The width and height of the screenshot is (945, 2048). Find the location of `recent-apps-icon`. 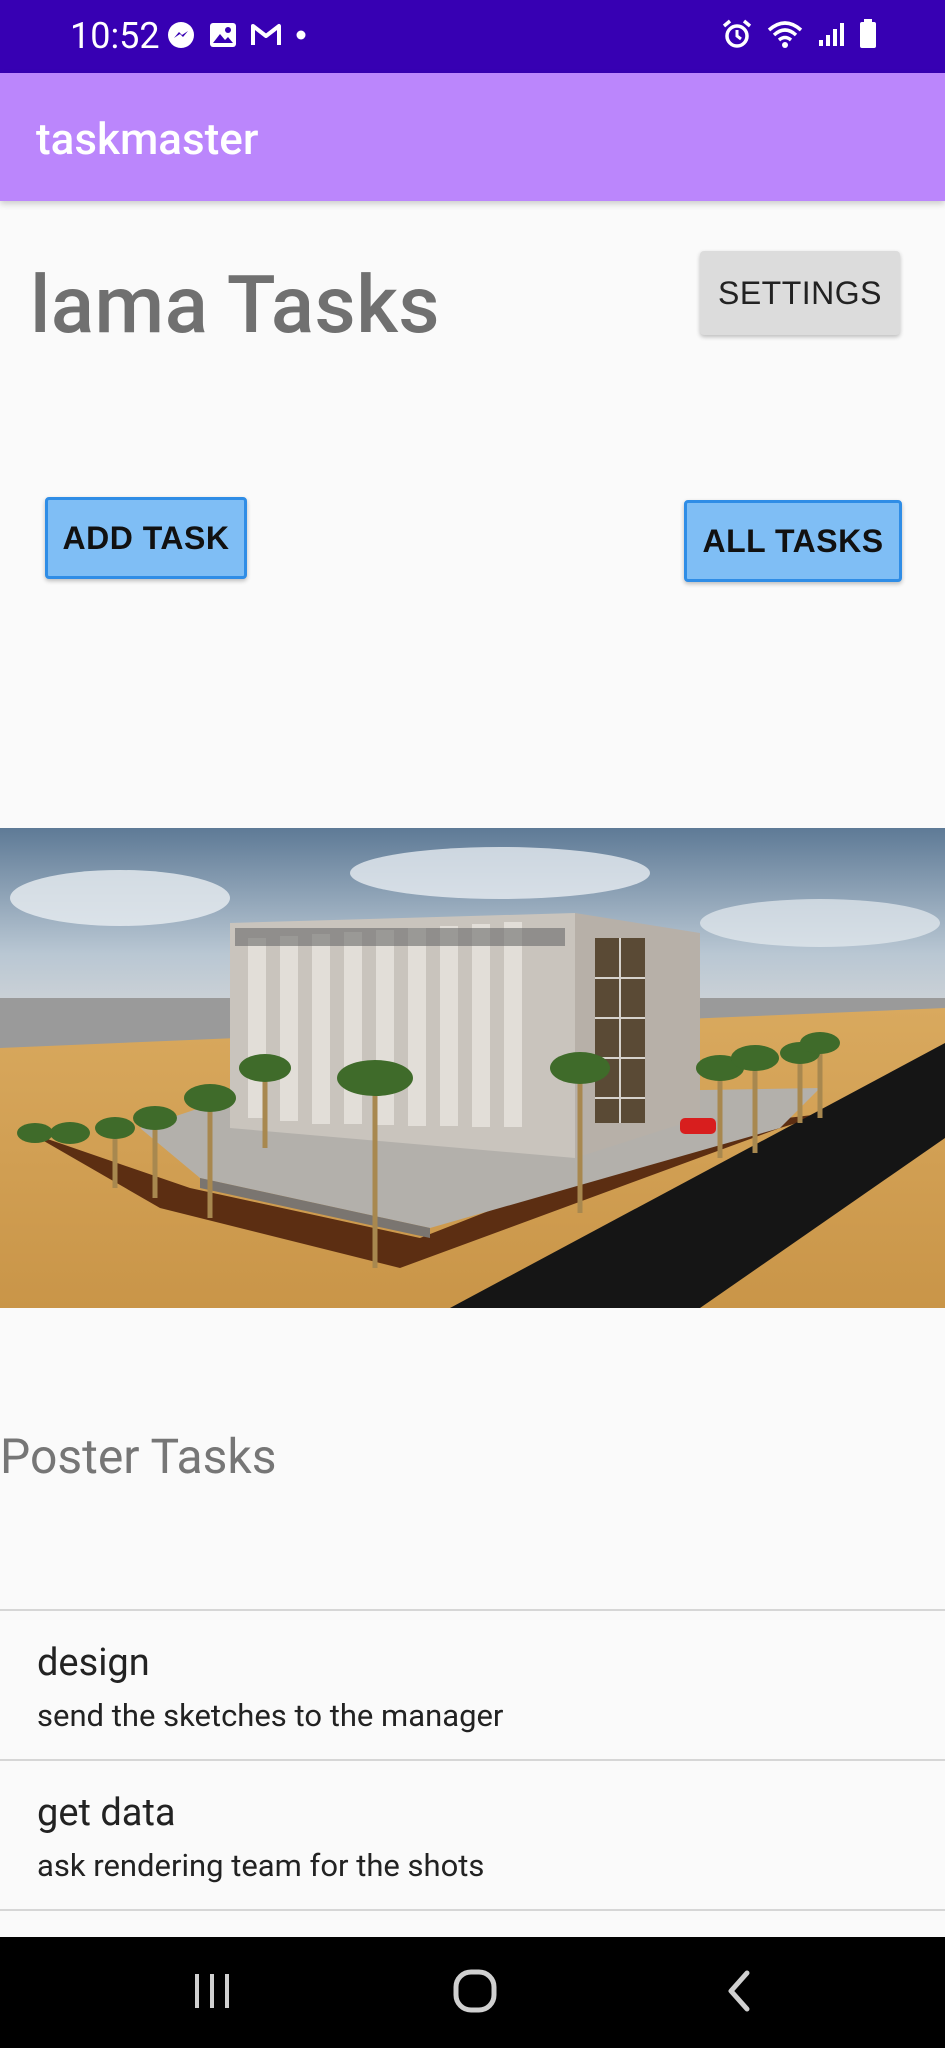

recent-apps-icon is located at coordinates (212, 1991).